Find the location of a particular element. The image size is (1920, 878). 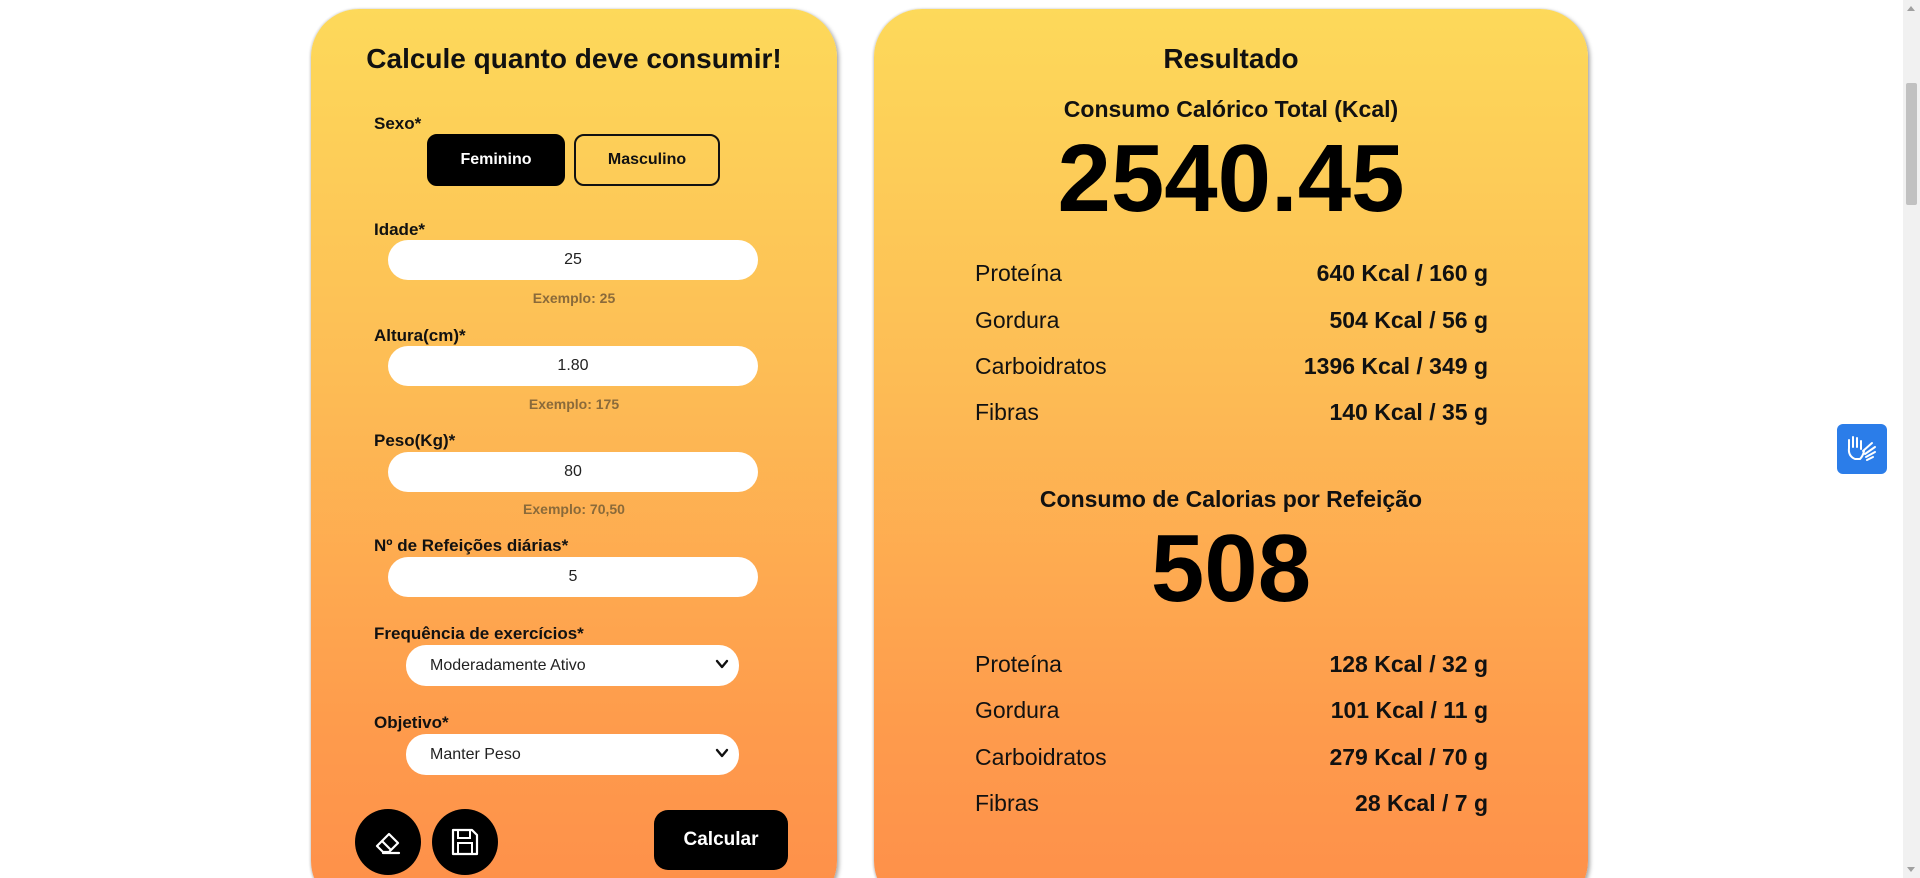

meals-input is located at coordinates (573, 577).